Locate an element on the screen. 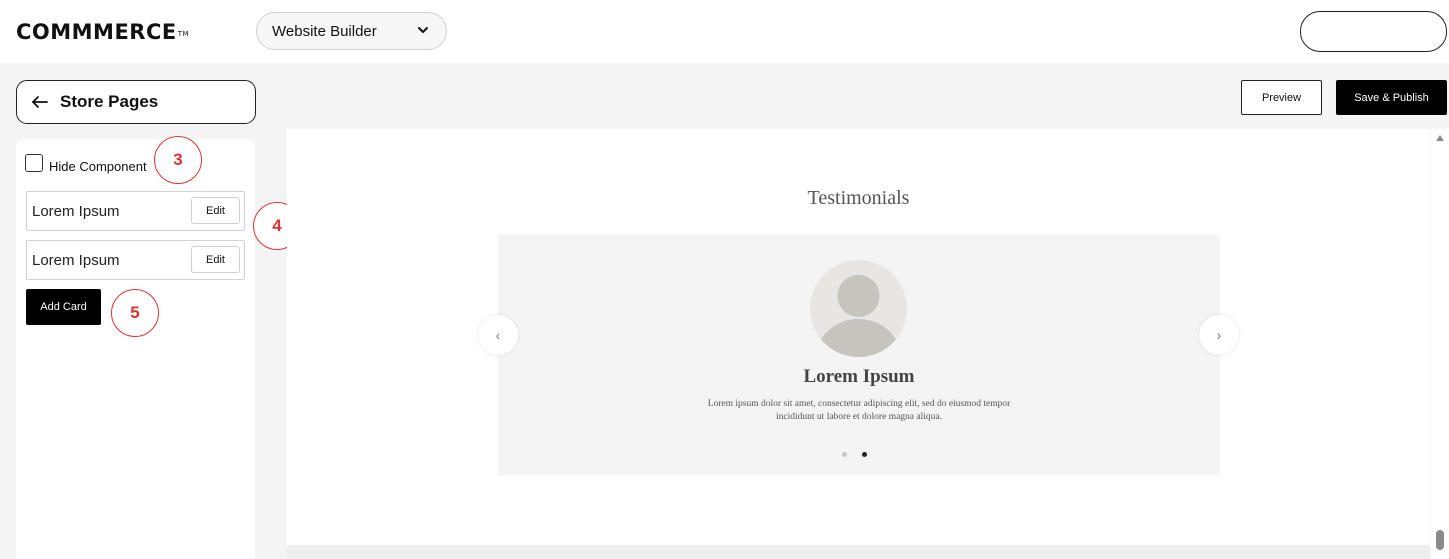  store-pages-back-button: Store Pages is located at coordinates (136, 102).